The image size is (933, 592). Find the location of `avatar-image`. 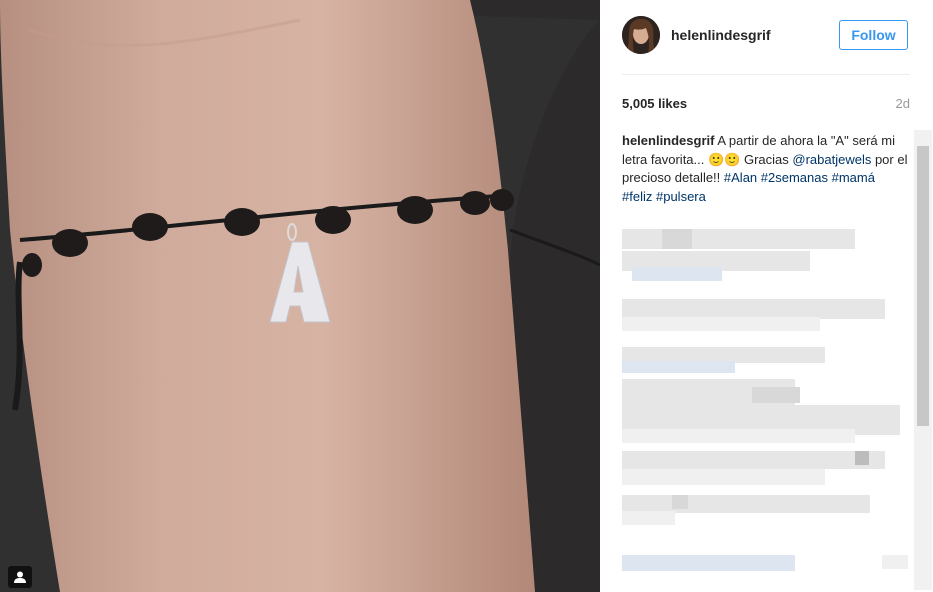

avatar-image is located at coordinates (641, 35).